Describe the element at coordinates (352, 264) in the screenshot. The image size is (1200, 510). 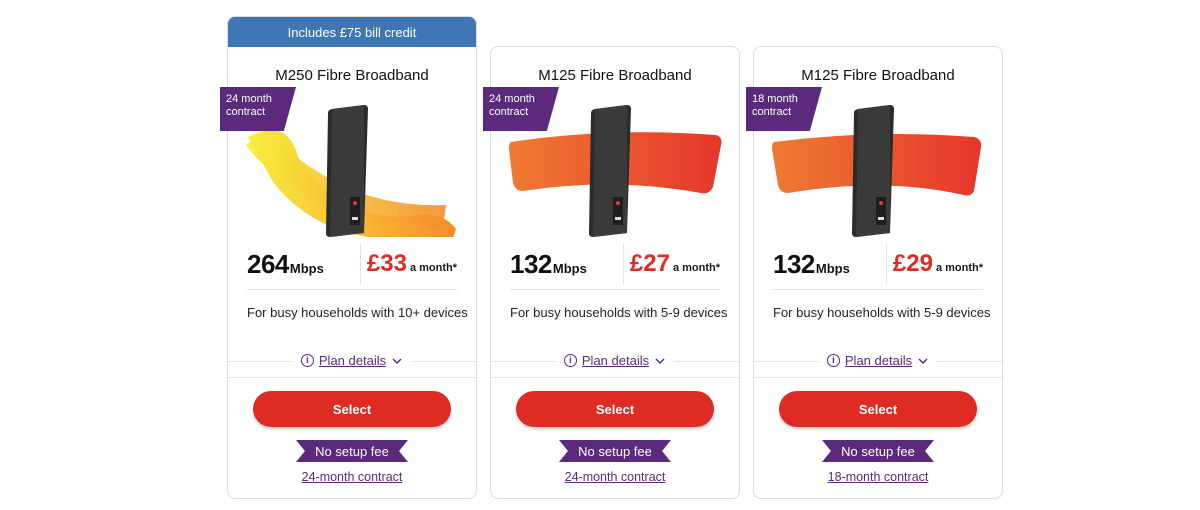
I see `speed-price-row: 264Mbps £33 a month*` at that location.